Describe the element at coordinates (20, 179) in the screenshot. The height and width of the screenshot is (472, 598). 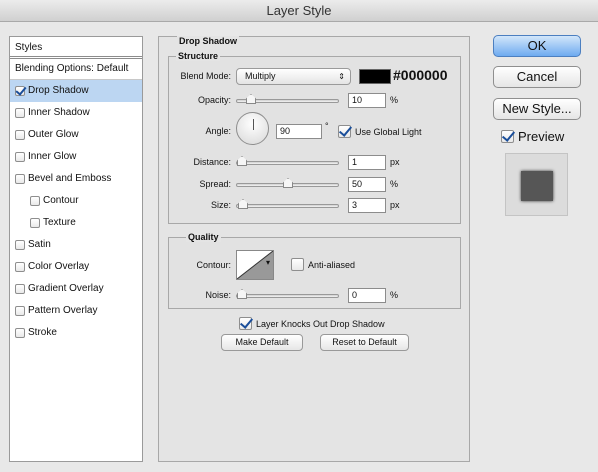
I see `style-checkbox-bevel-and-emboss` at that location.